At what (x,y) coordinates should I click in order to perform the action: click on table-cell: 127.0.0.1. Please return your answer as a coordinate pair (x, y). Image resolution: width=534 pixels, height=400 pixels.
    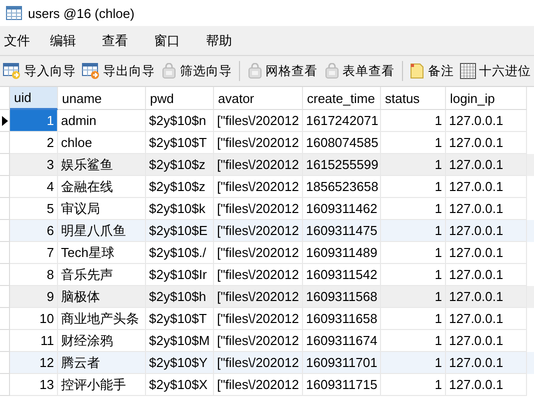
    Looking at the image, I should click on (486, 385).